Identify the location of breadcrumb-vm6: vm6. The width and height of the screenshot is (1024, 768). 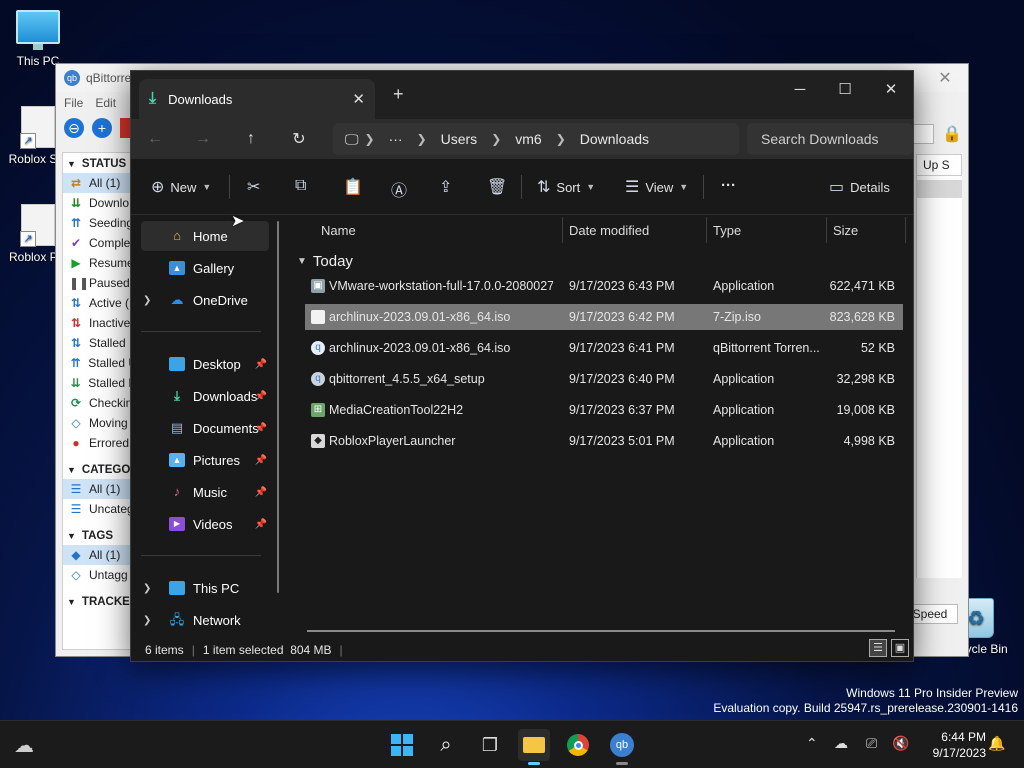
(528, 139).